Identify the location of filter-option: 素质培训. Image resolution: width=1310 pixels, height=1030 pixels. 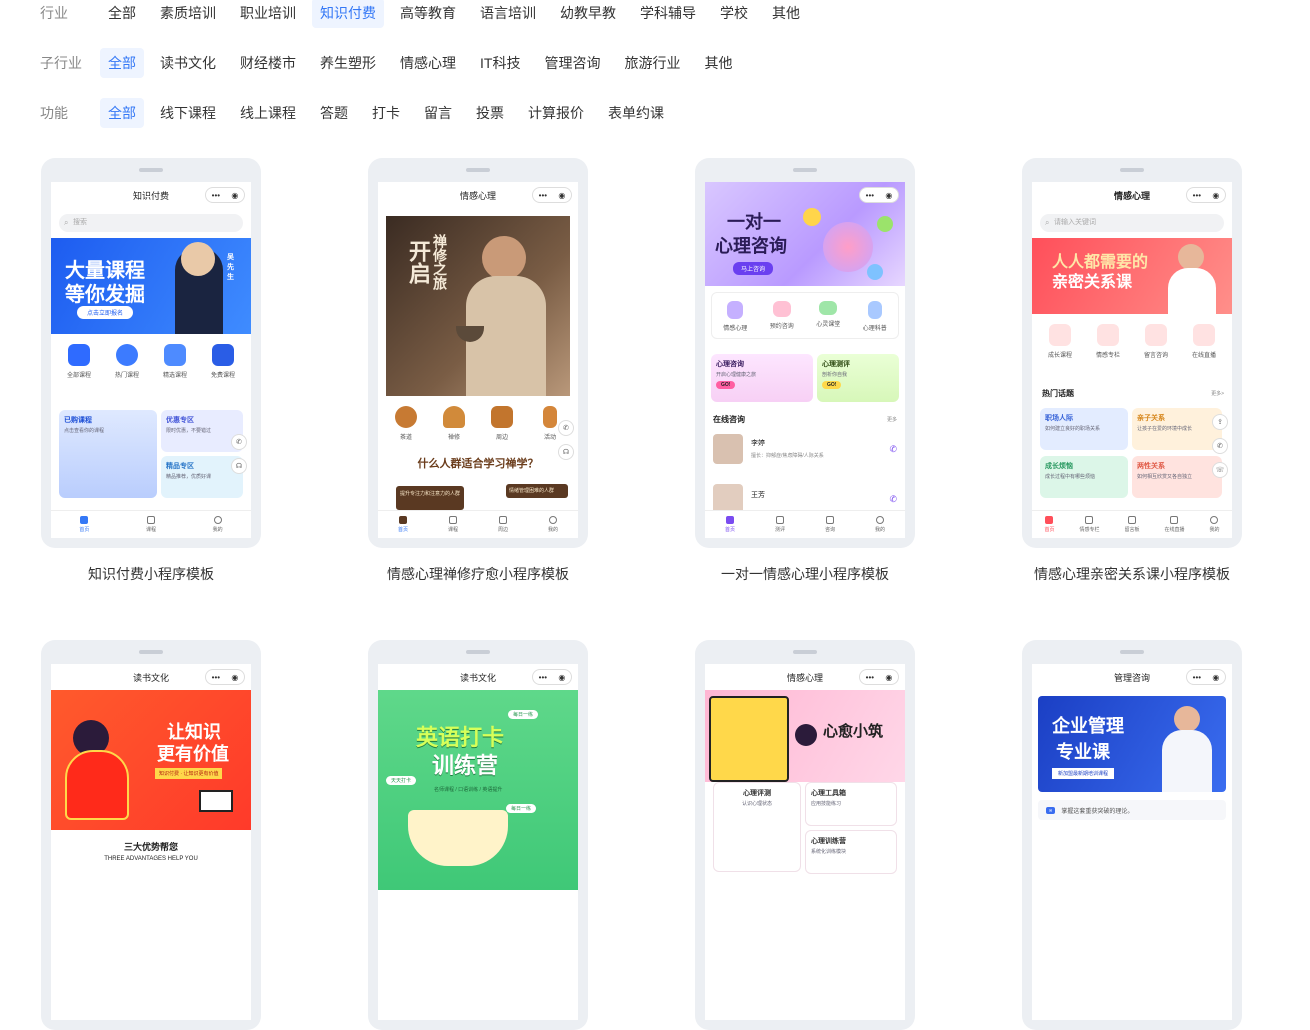
(188, 14).